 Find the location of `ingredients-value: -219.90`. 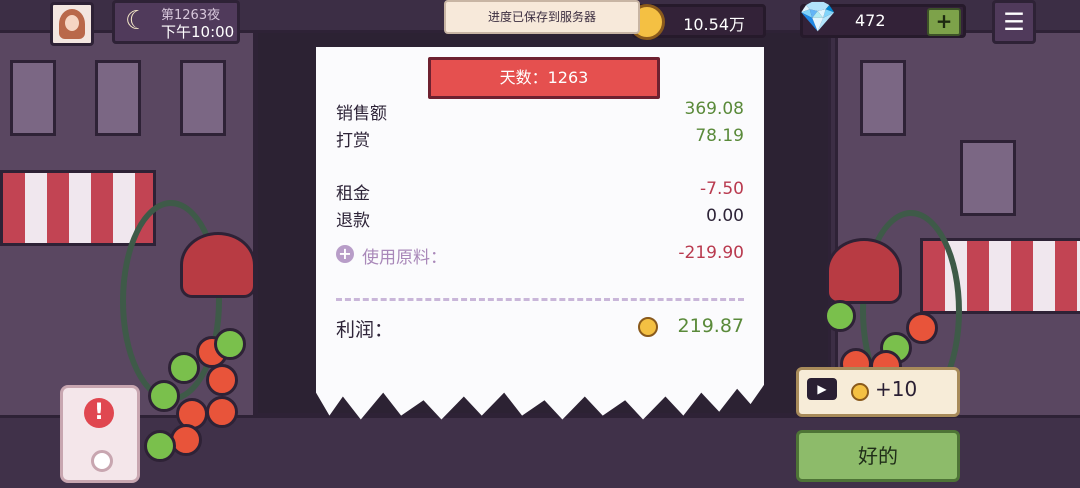

ingredients-value: -219.90 is located at coordinates (711, 253).